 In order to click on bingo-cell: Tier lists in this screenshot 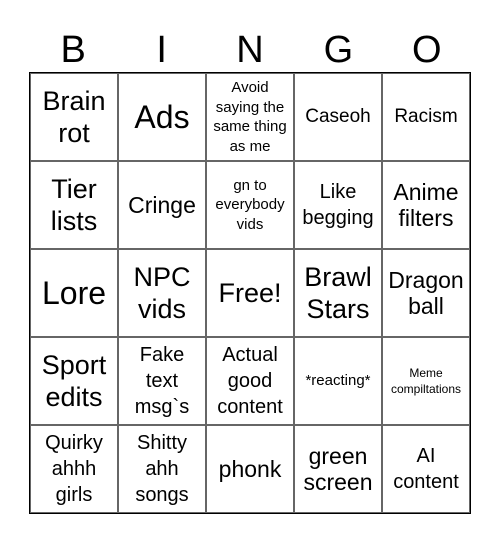, I will do `click(74, 205)`.